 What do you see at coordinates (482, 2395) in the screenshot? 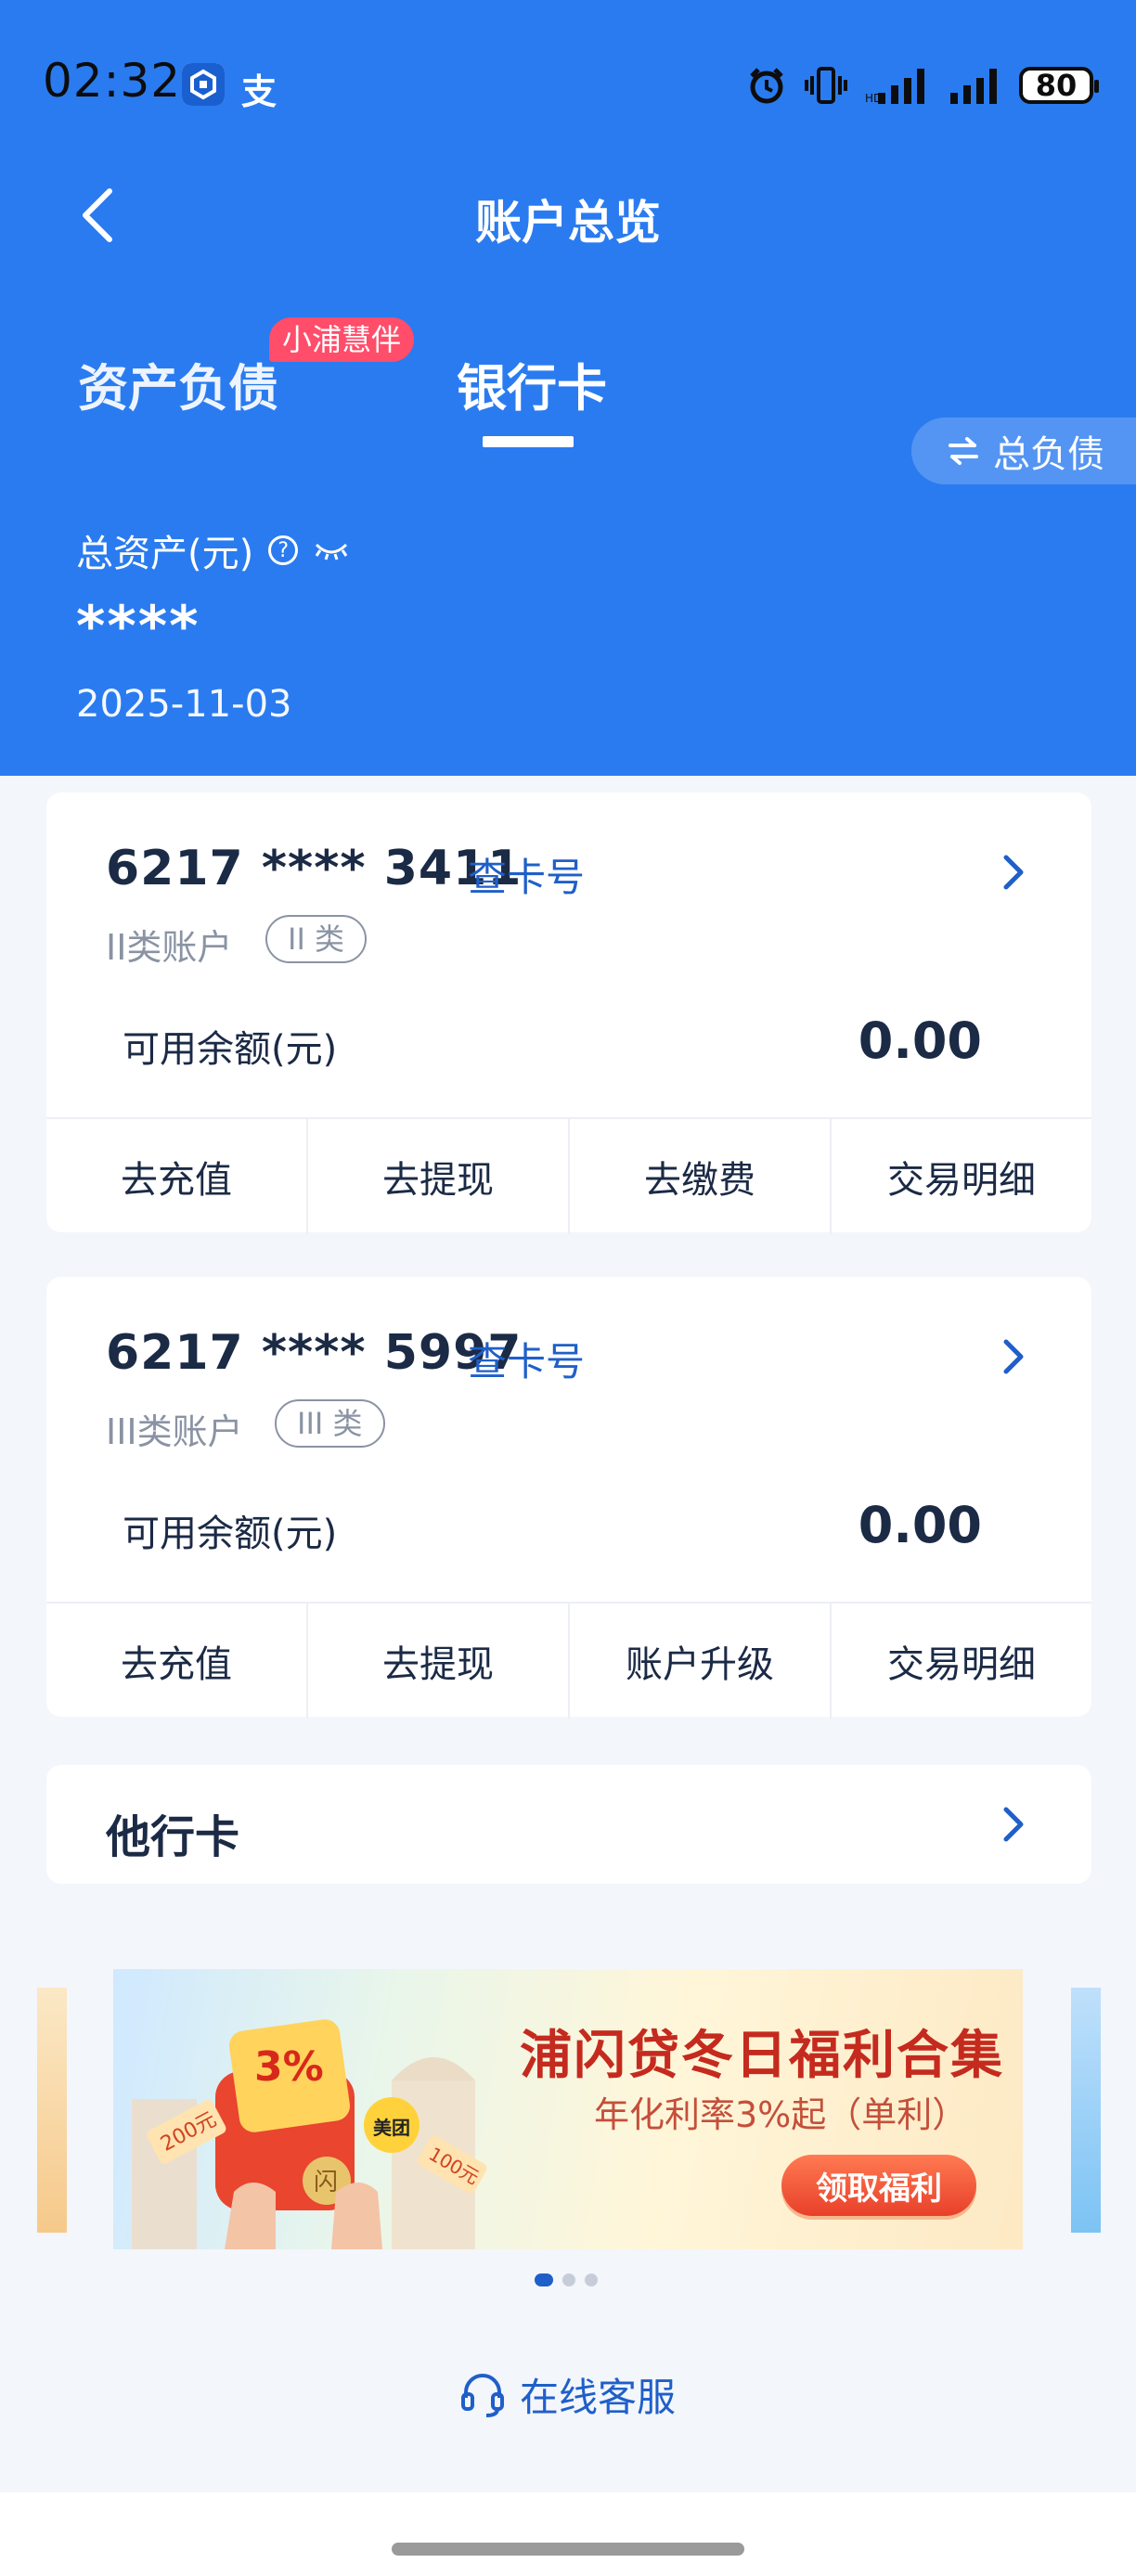
I see `headset-icon` at bounding box center [482, 2395].